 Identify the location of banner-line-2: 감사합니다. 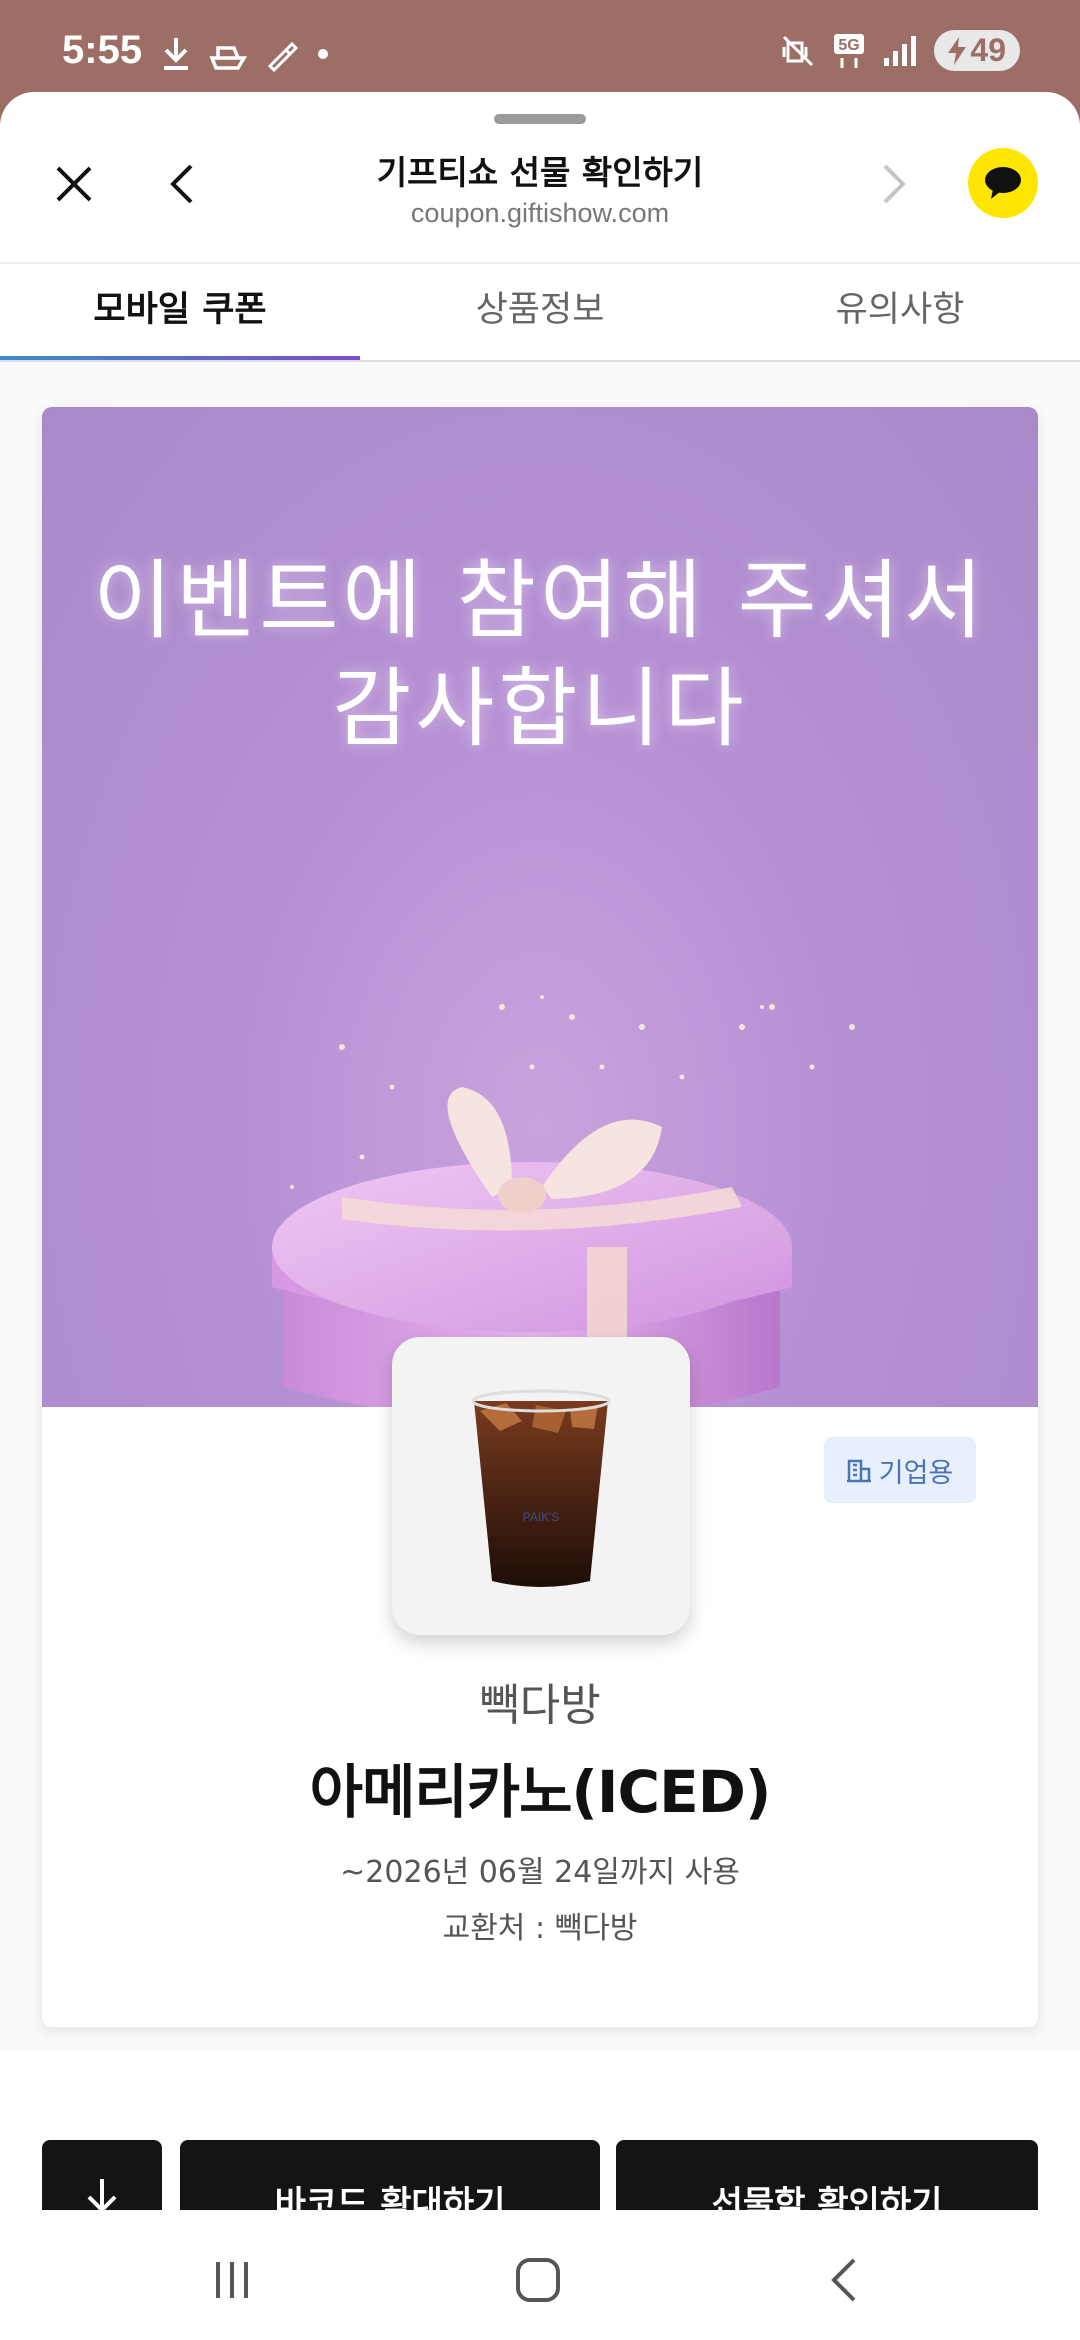
(540, 709).